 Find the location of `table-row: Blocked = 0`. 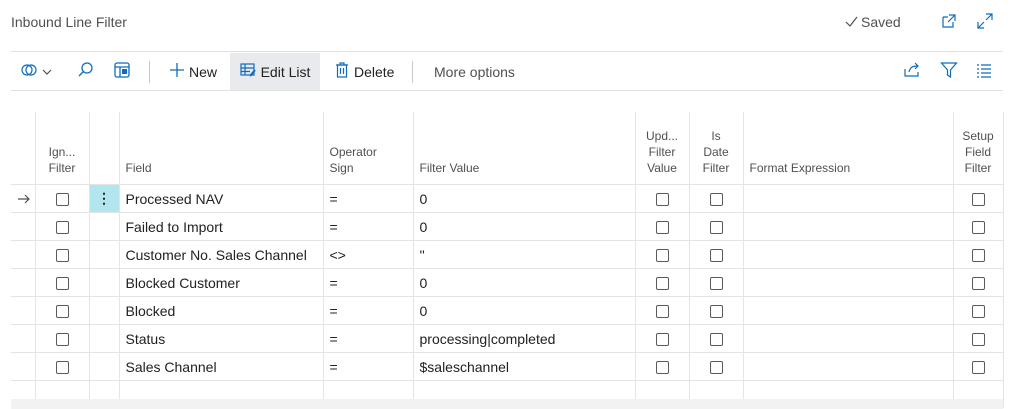

table-row: Blocked = 0 is located at coordinates (507, 310).